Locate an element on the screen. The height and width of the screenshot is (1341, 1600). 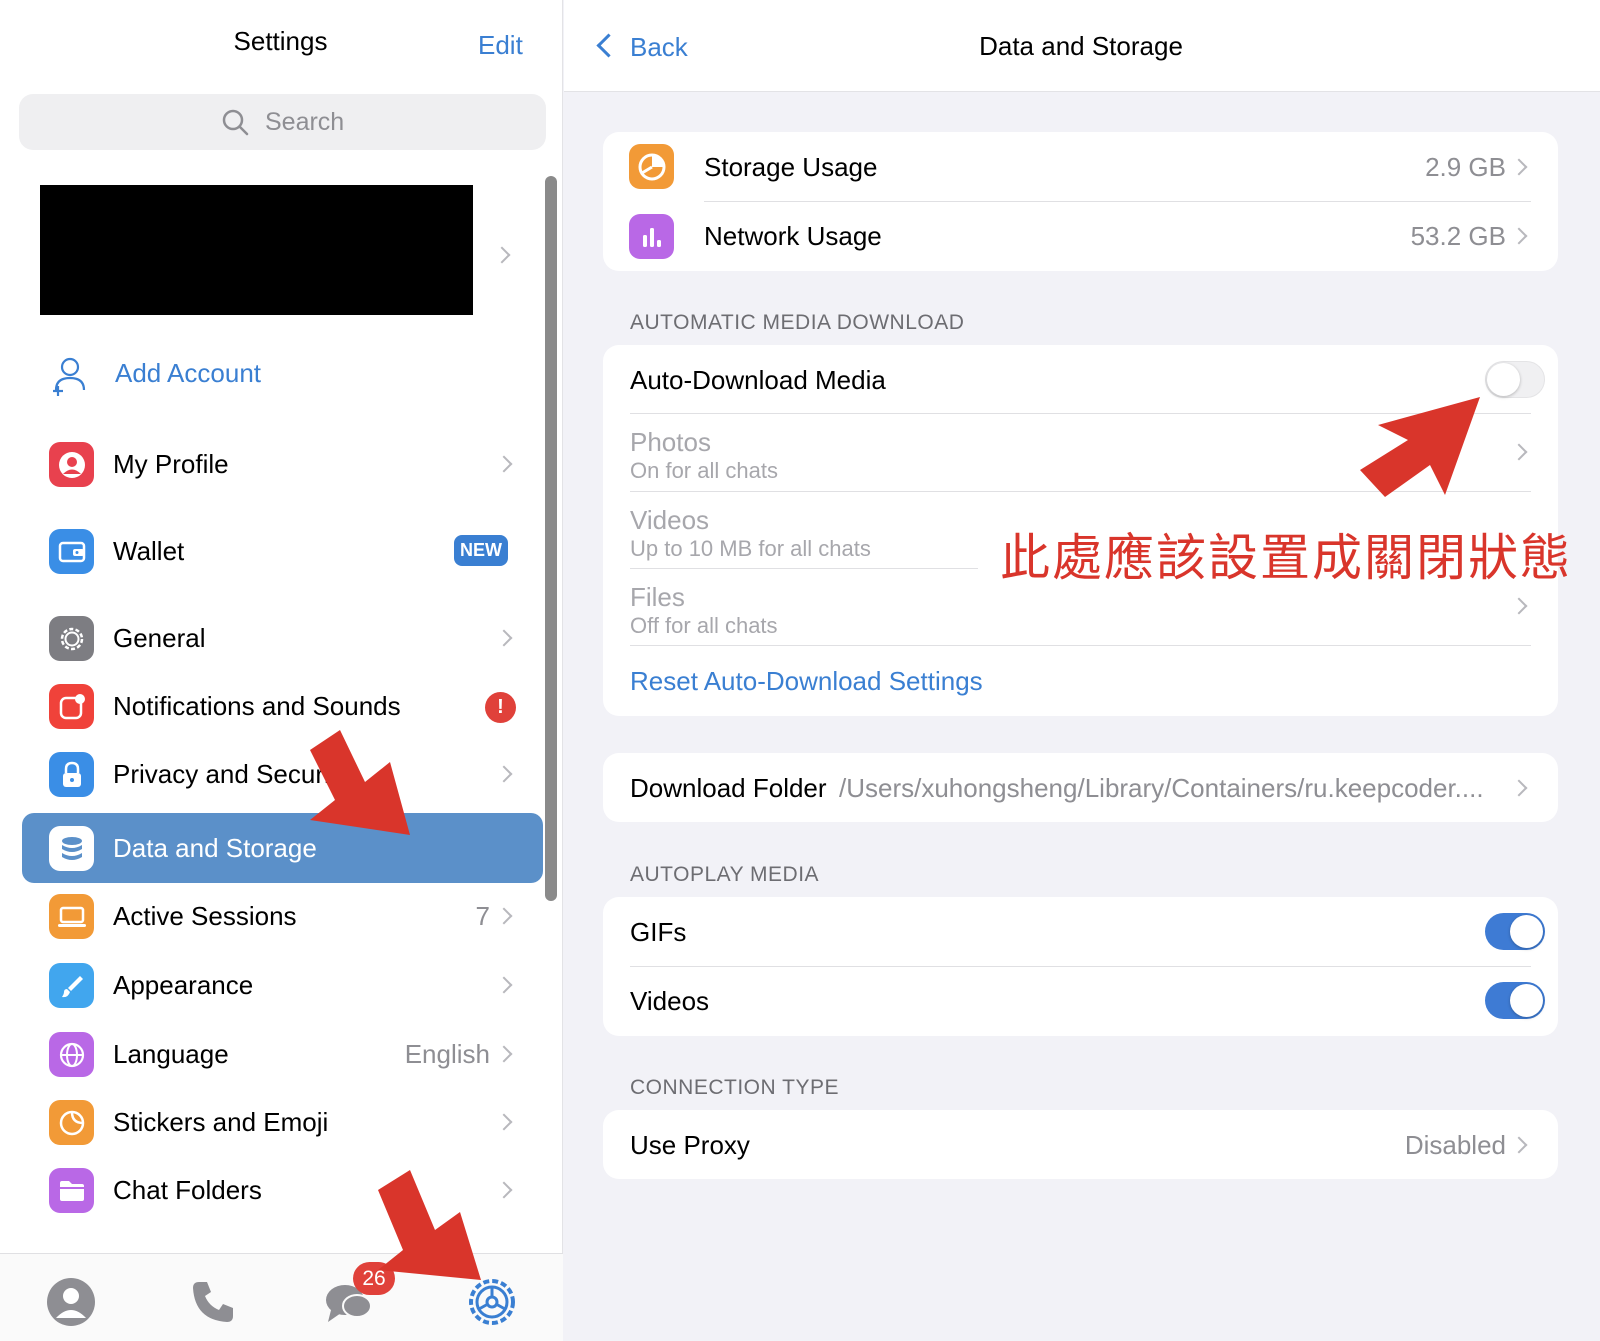
sidebar-item-active-sessions: Active Sessions 7 is located at coordinates (281, 916).